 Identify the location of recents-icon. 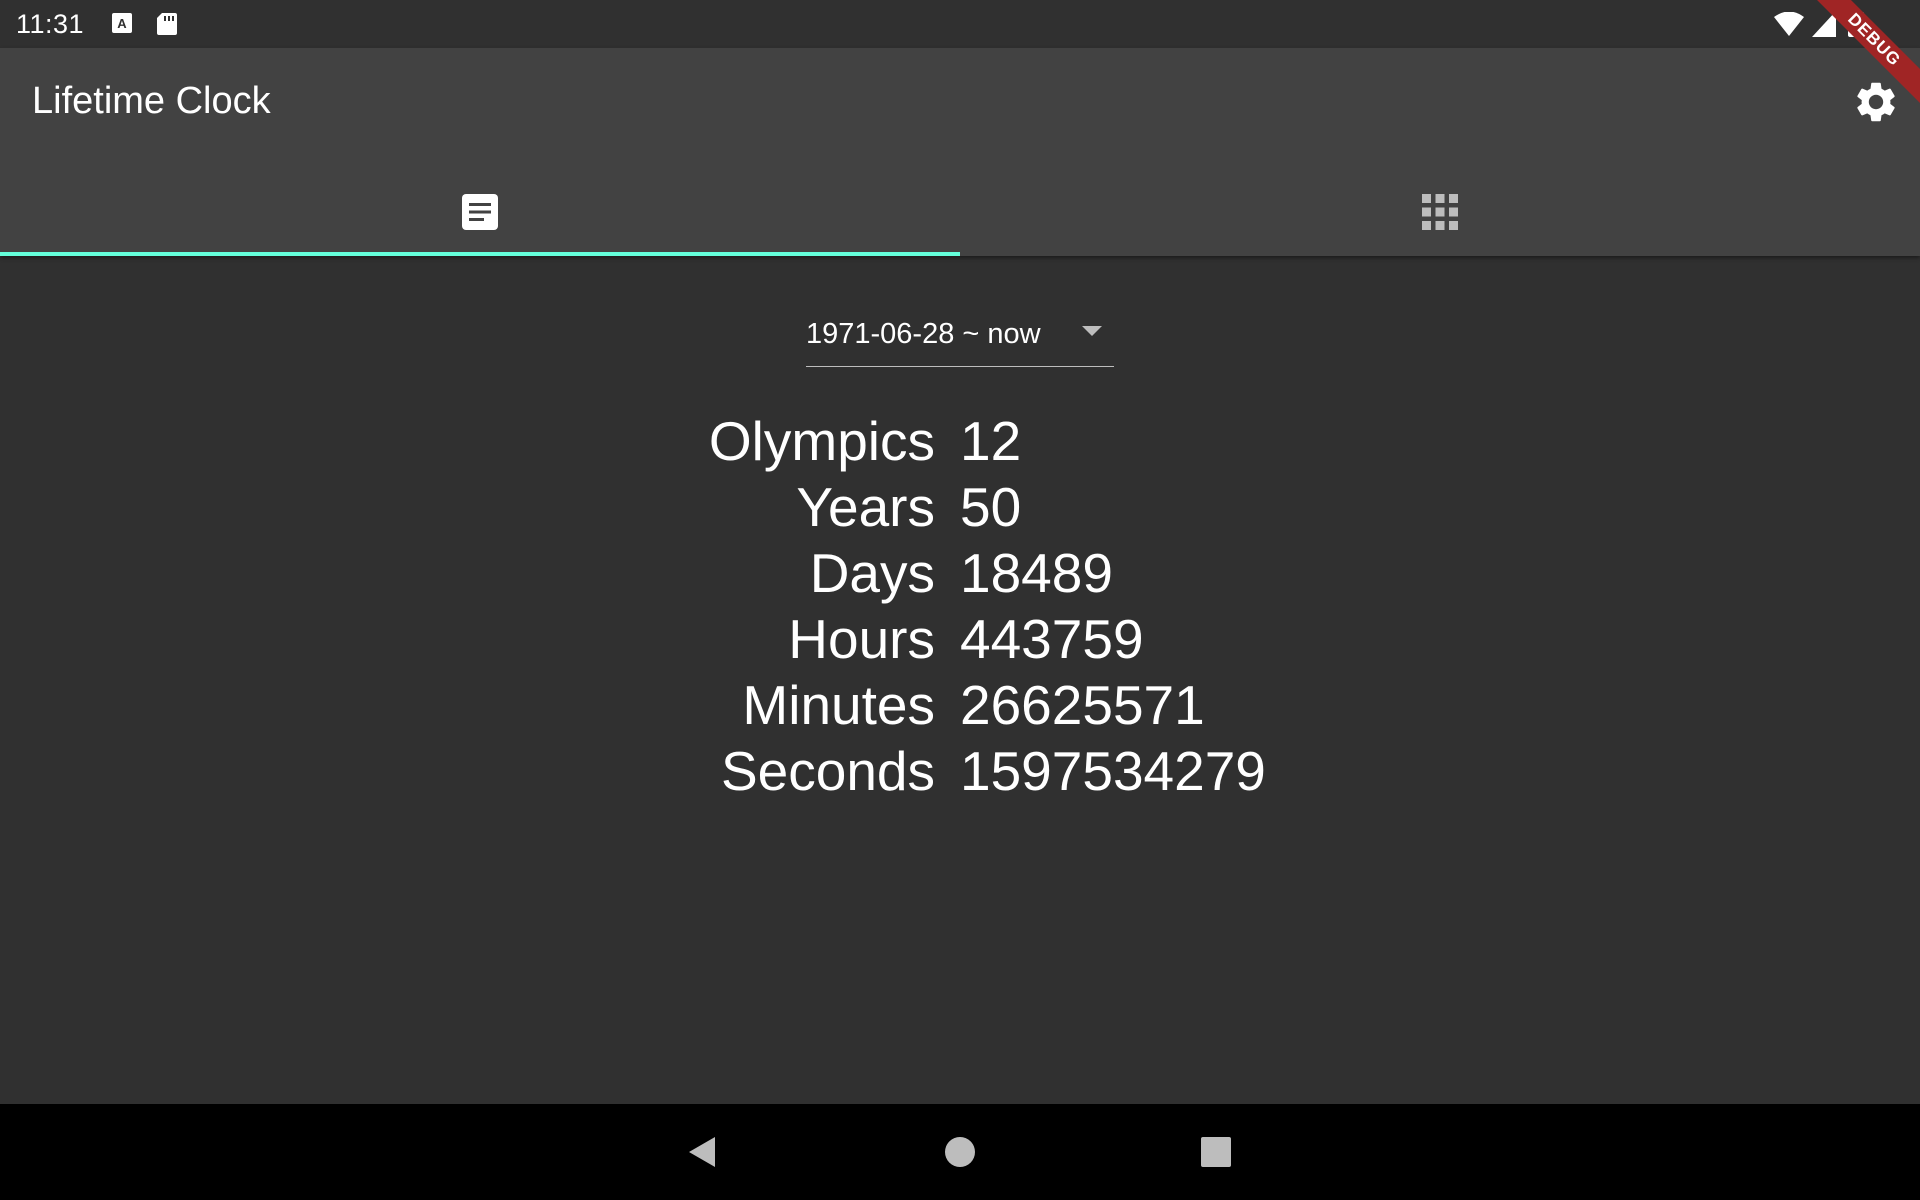
(1216, 1152).